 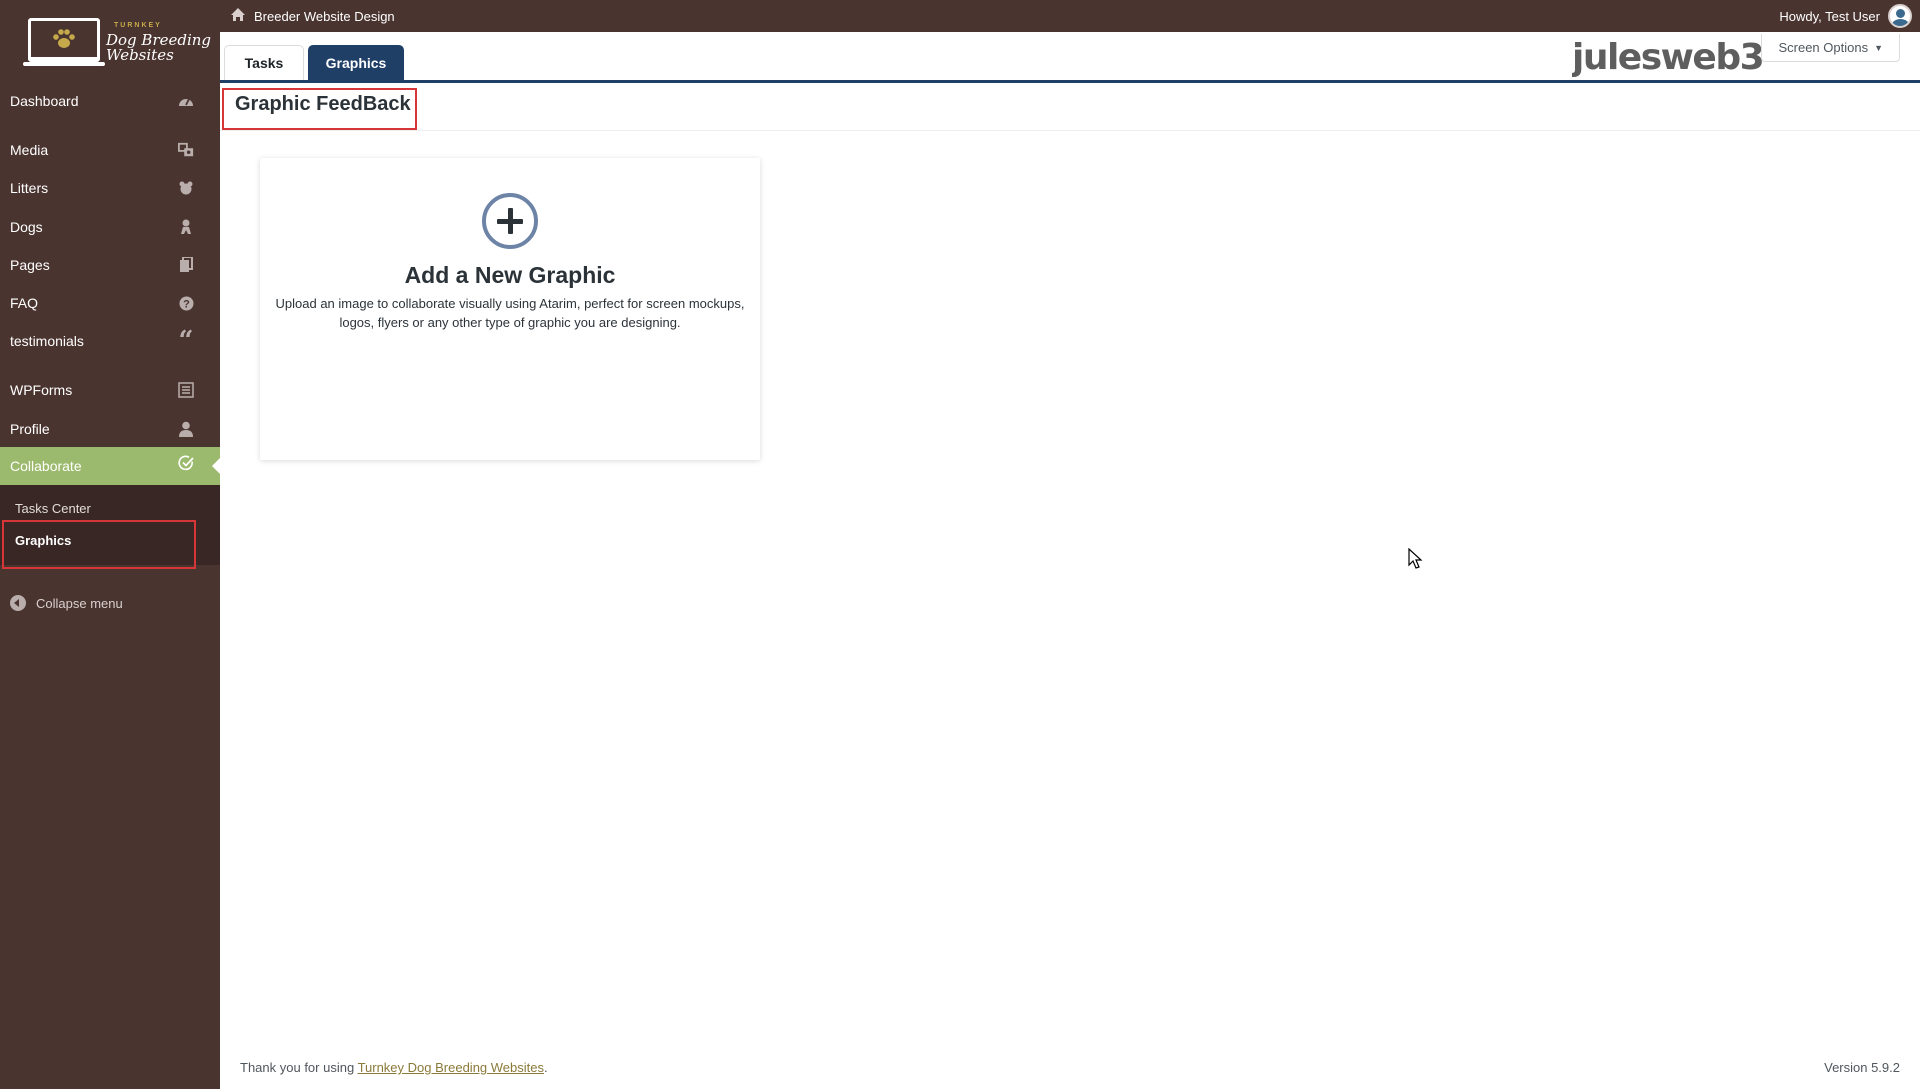 I want to click on forms-icon, so click(x=186, y=390).